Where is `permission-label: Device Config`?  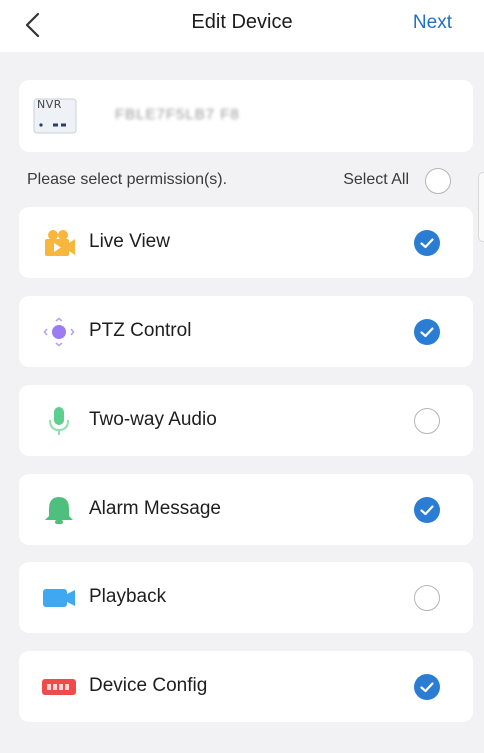 permission-label: Device Config is located at coordinates (148, 685).